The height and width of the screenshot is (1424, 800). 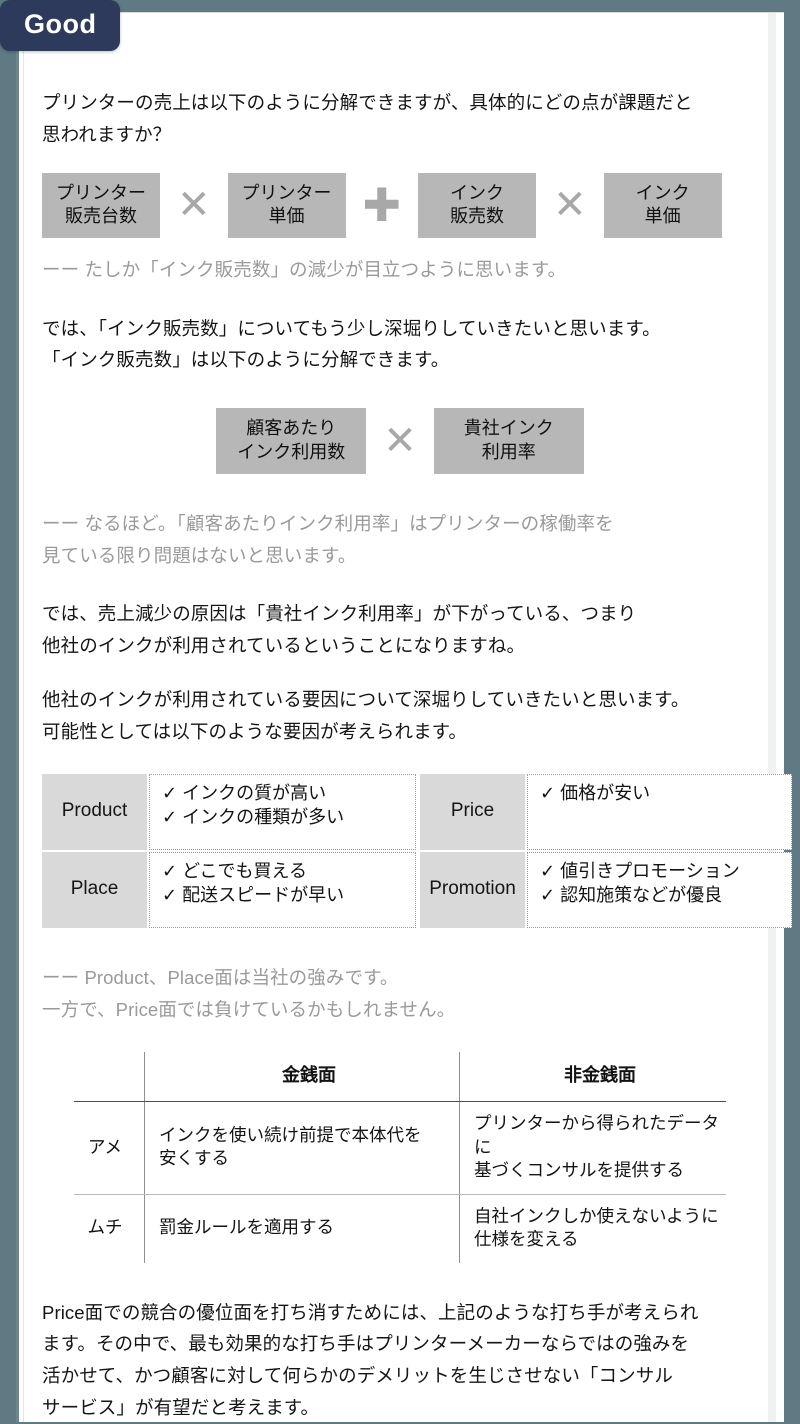 I want to click on four-p-items-place: ✓ どこでも買える ✓ 配送スピードが早い, so click(x=282, y=889).